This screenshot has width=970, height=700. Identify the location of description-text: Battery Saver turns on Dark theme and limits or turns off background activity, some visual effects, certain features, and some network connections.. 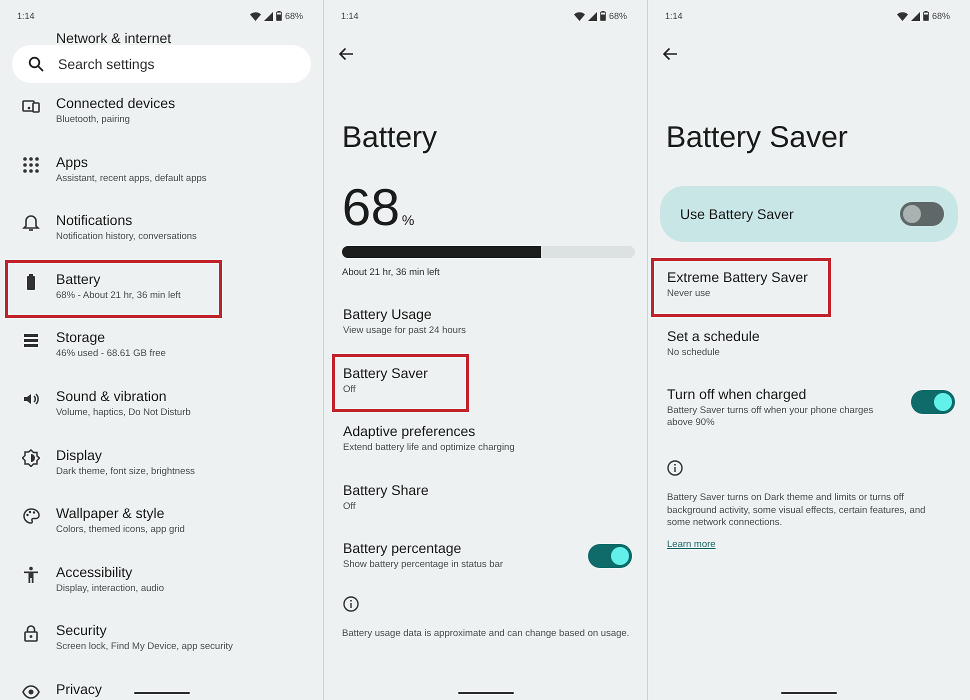
(796, 511).